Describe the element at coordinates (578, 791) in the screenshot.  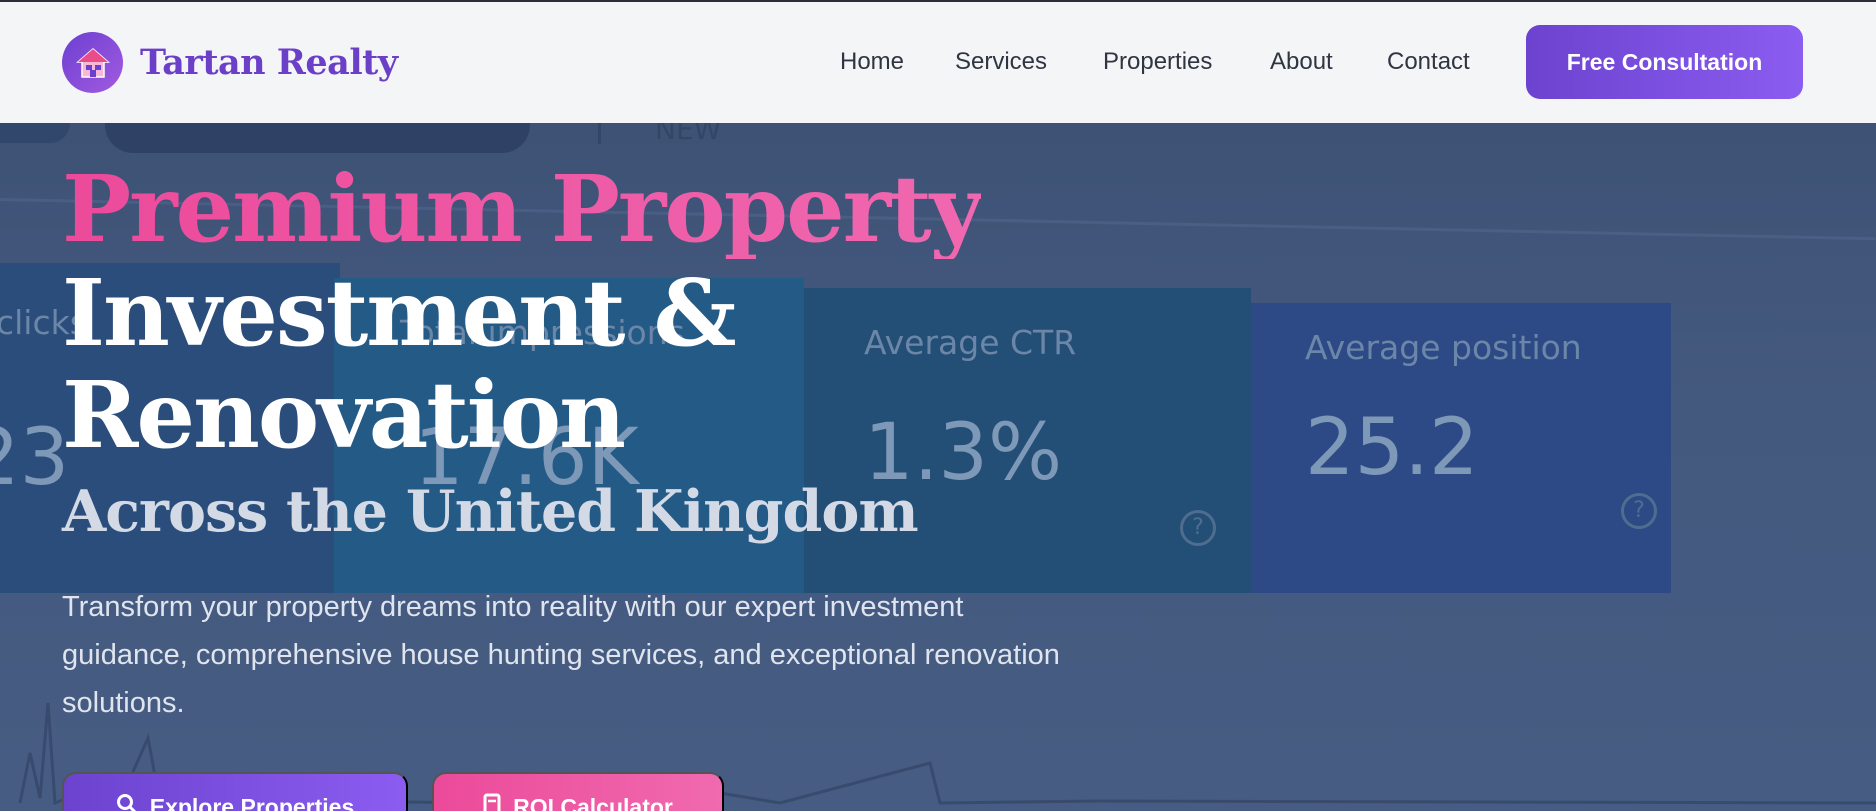
I see `roi-calculator-button: ROI Calculator` at that location.